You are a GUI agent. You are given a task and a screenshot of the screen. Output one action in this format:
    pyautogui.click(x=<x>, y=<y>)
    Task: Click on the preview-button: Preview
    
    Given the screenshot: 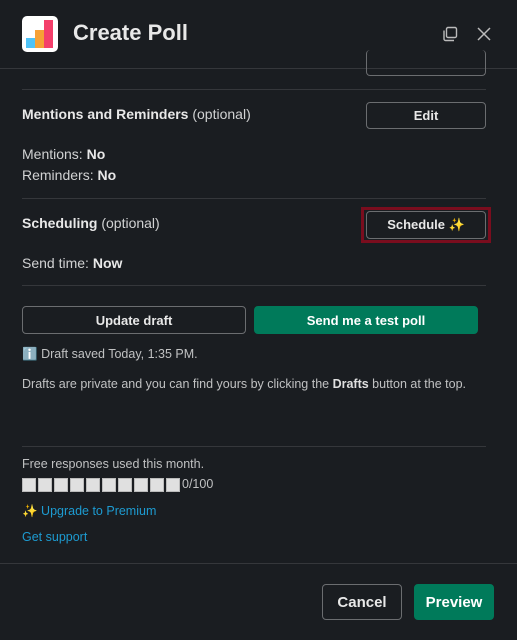 What is the action you would take?
    pyautogui.click(x=454, y=602)
    